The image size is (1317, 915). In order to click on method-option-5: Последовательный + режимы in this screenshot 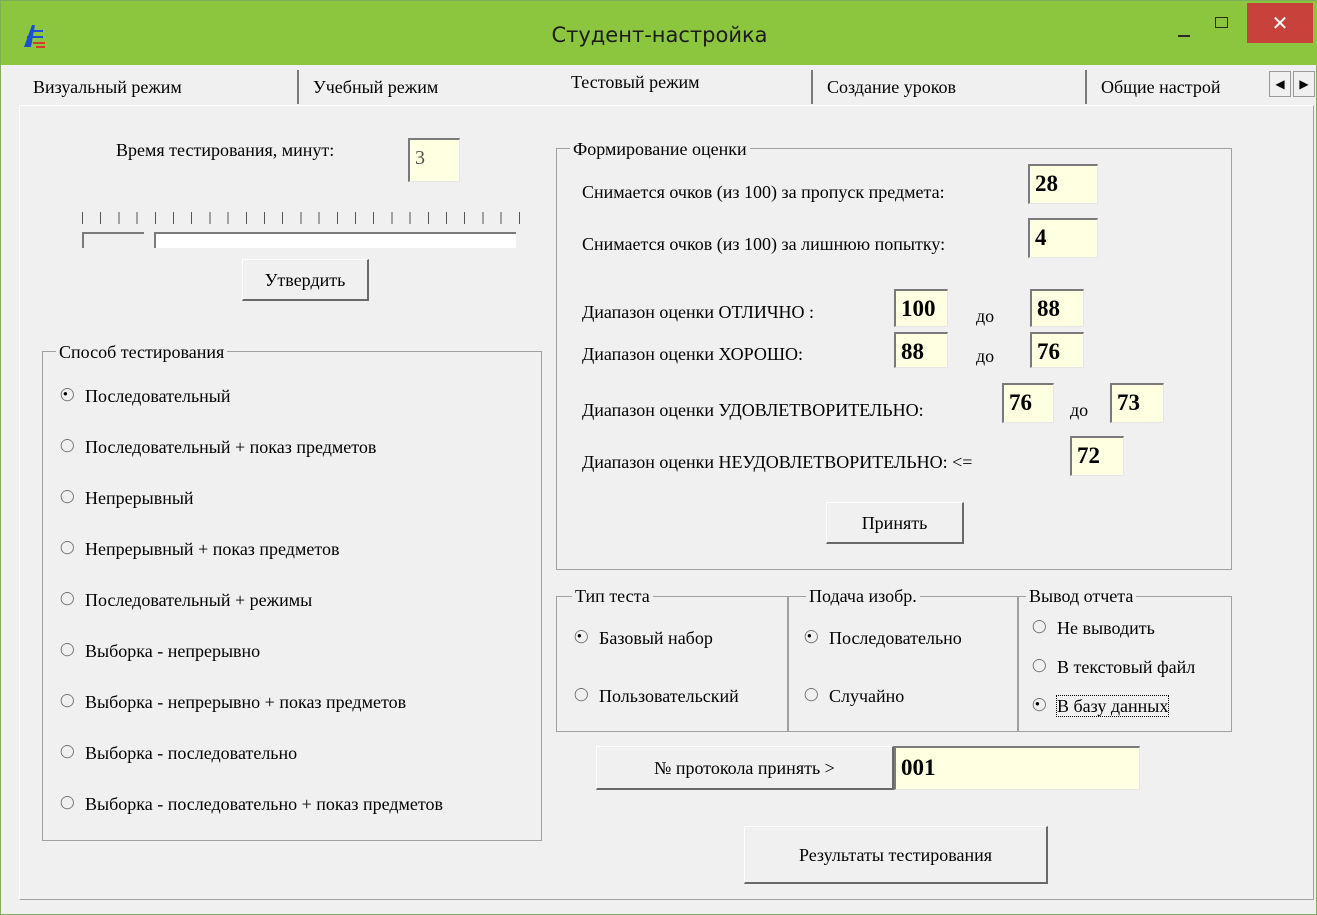, I will do `click(186, 600)`.